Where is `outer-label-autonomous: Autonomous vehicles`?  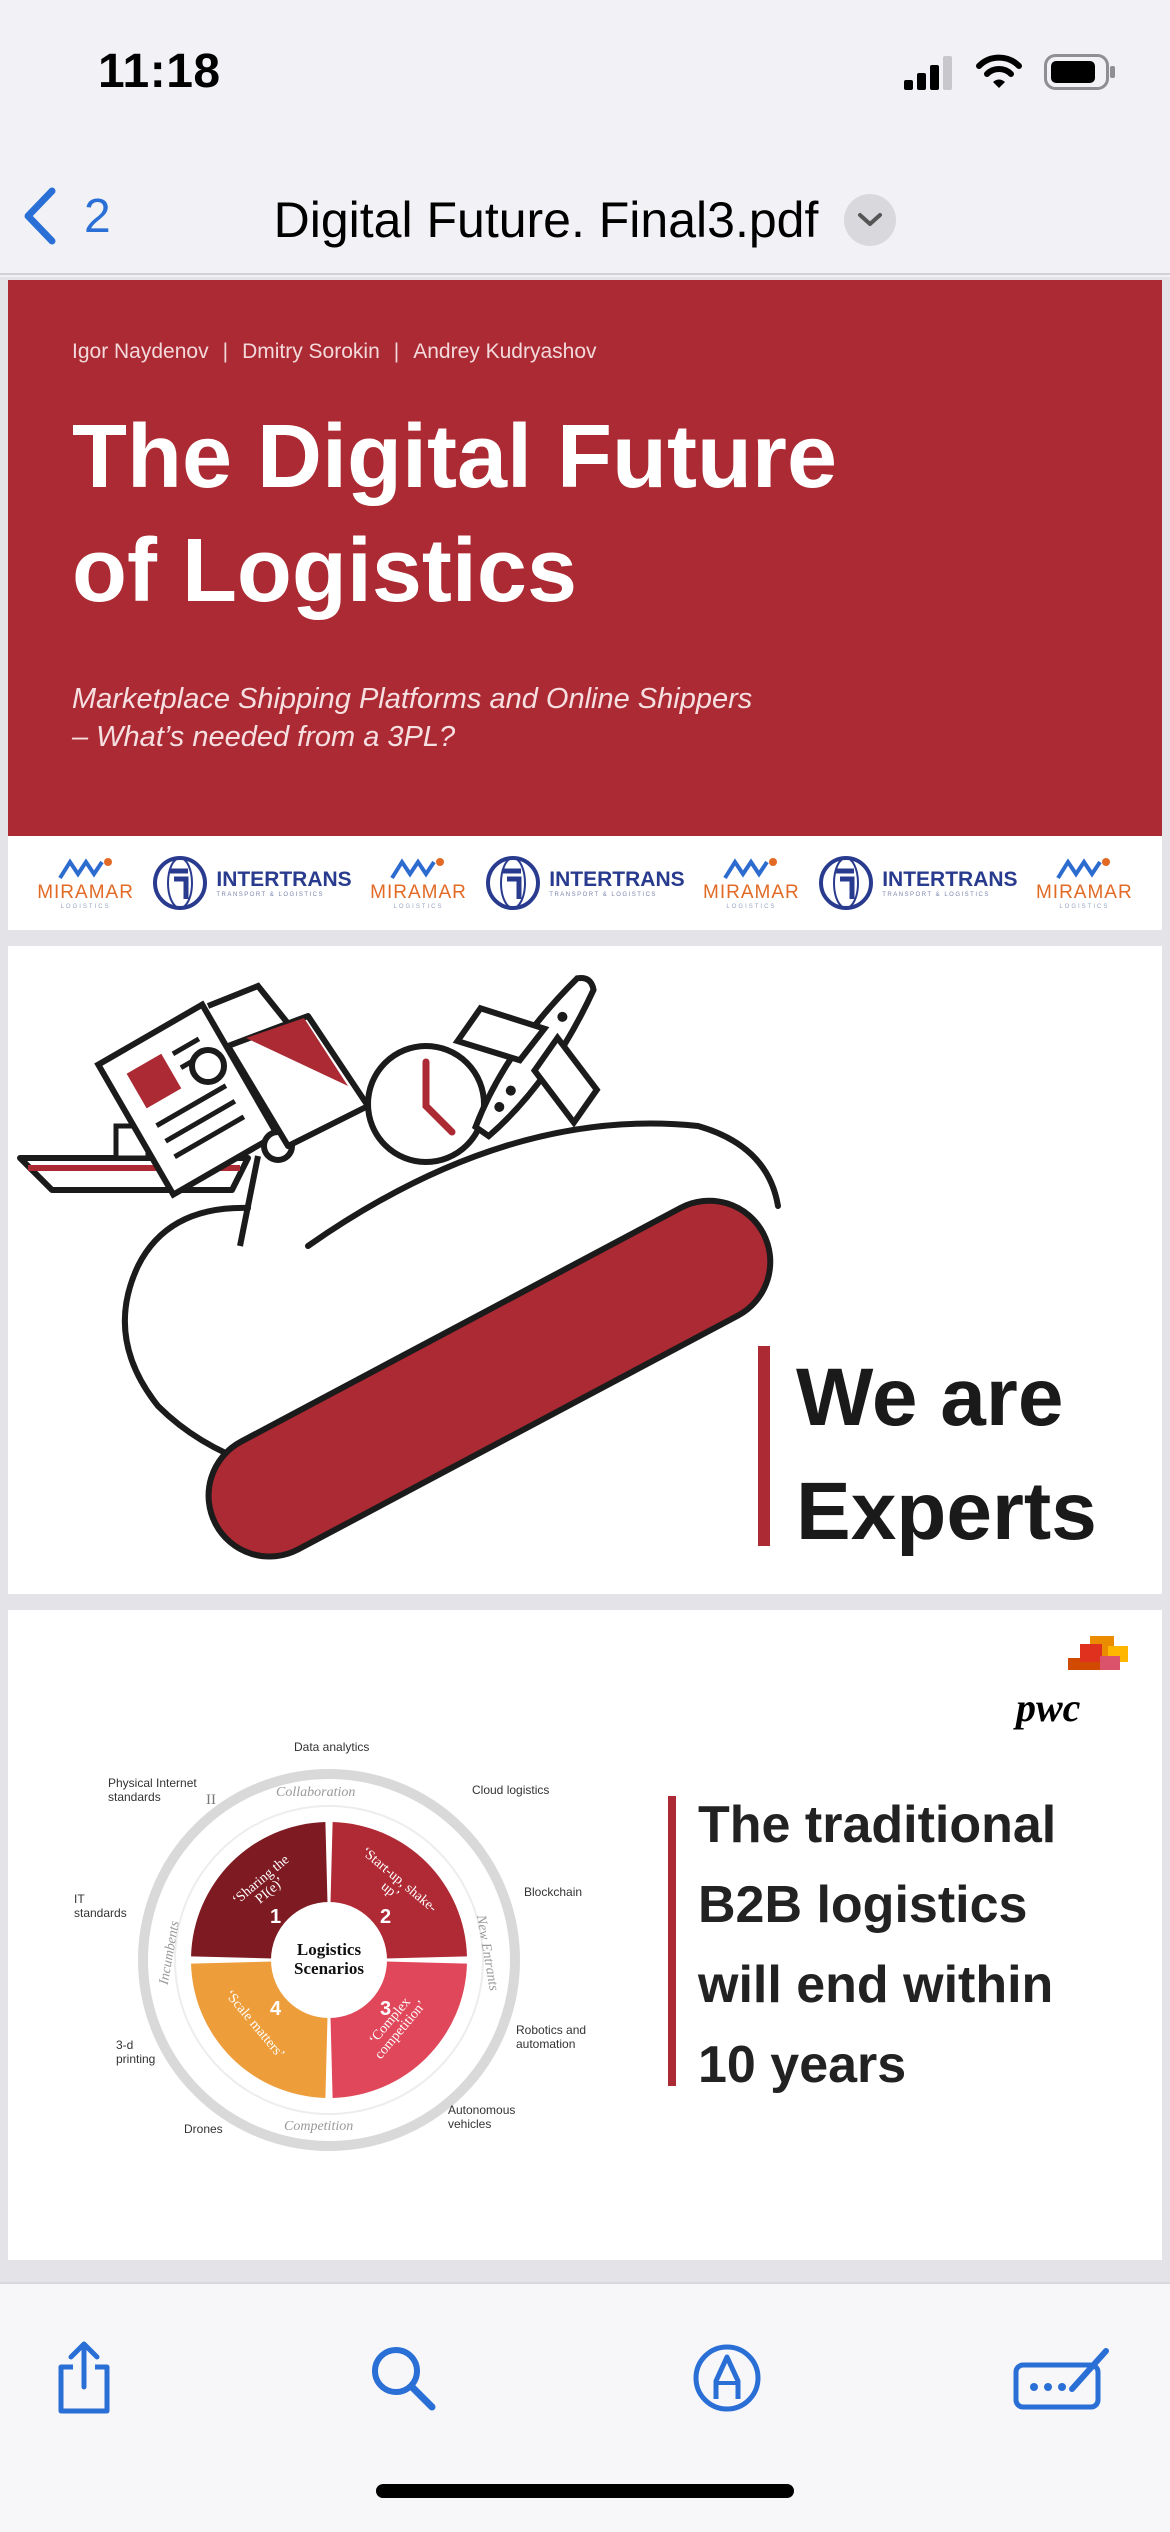 outer-label-autonomous: Autonomous vehicles is located at coordinates (481, 2117).